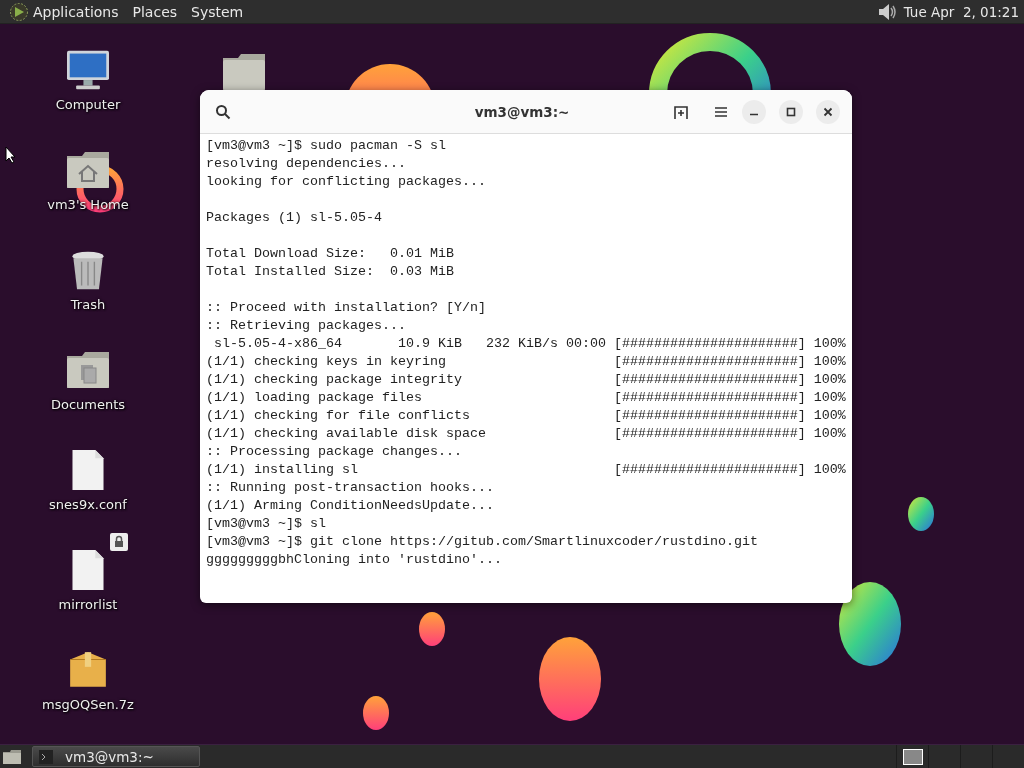  I want to click on terminal-line: sl-5.05-4-x86_64 10.9 KiB 232 KiB/s 00:00 [######################] 100%, so click(529, 343).